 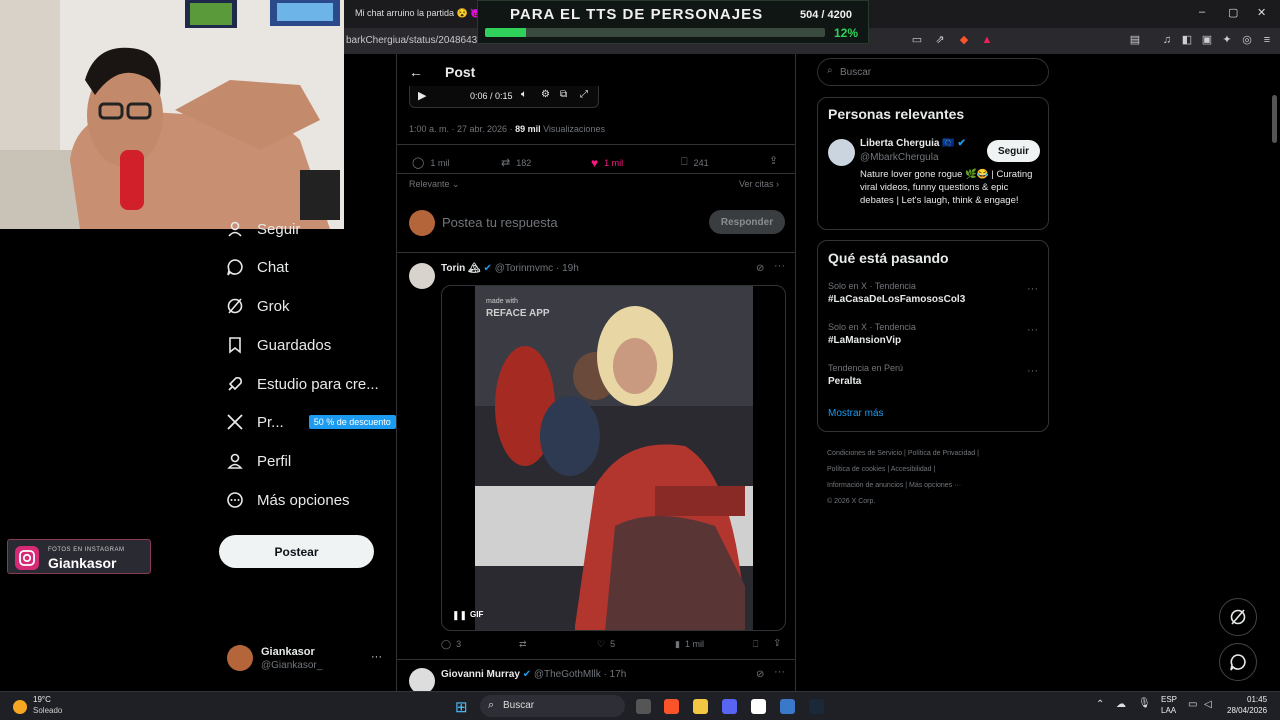 I want to click on tweet-handle: @Torinmvmc, so click(x=524, y=268).